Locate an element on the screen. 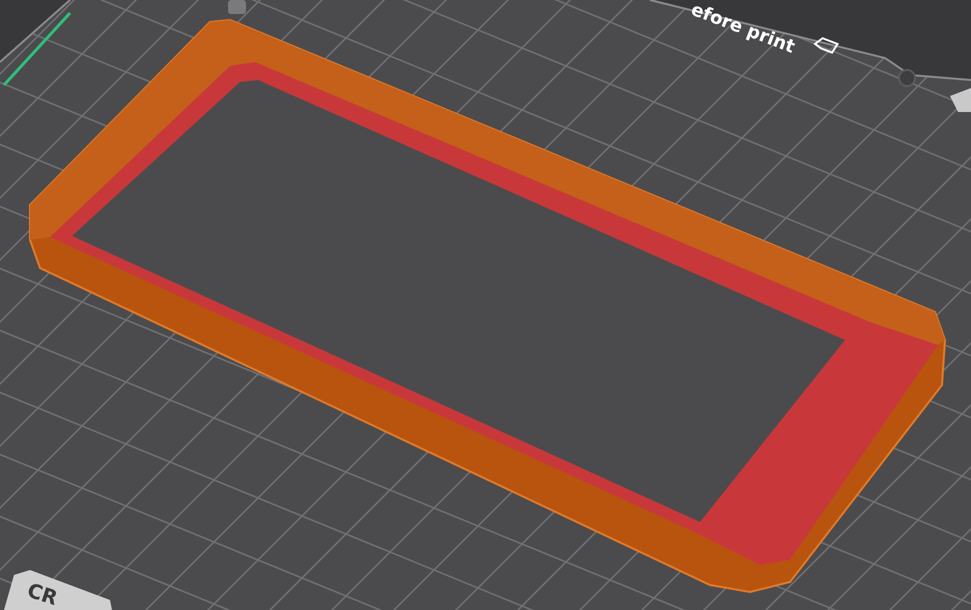 The image size is (971, 610). plate-corner is located at coordinates (960, 100).